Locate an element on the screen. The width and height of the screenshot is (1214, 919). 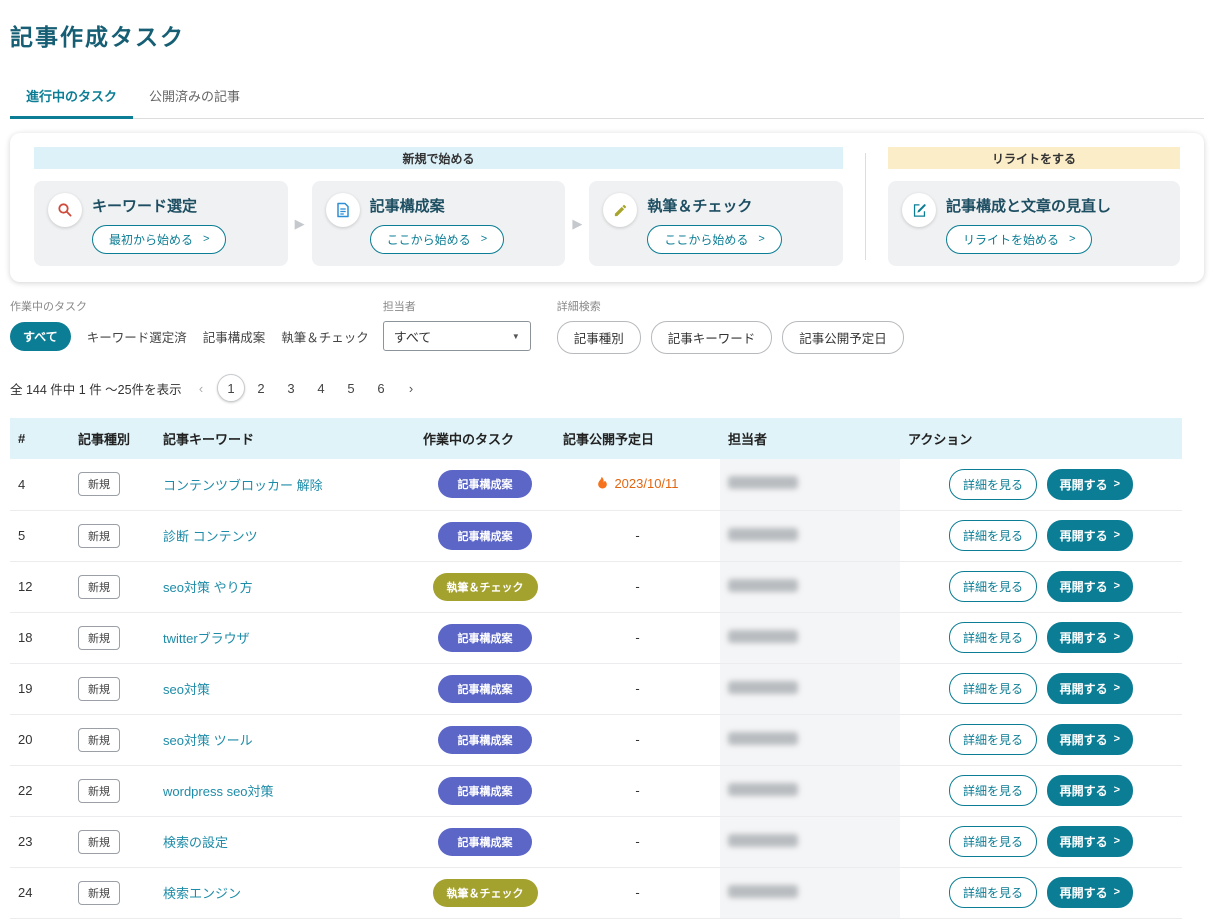
filter-article-type-button: 記事種別 is located at coordinates (598, 337).